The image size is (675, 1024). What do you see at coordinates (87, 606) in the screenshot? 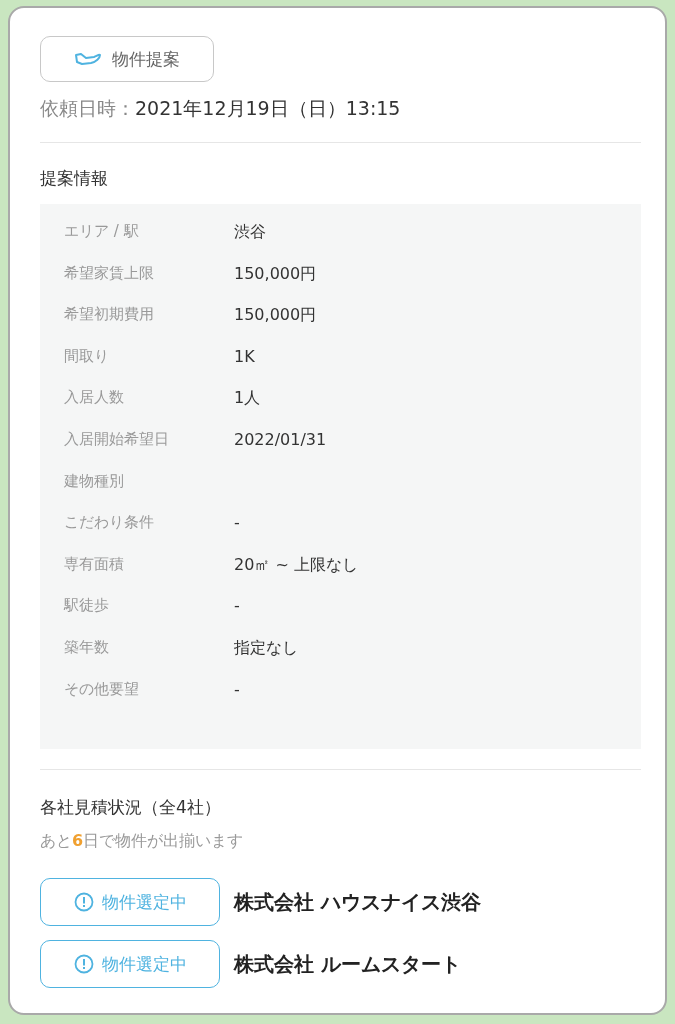
I see `field-label: 駅徒歩` at bounding box center [87, 606].